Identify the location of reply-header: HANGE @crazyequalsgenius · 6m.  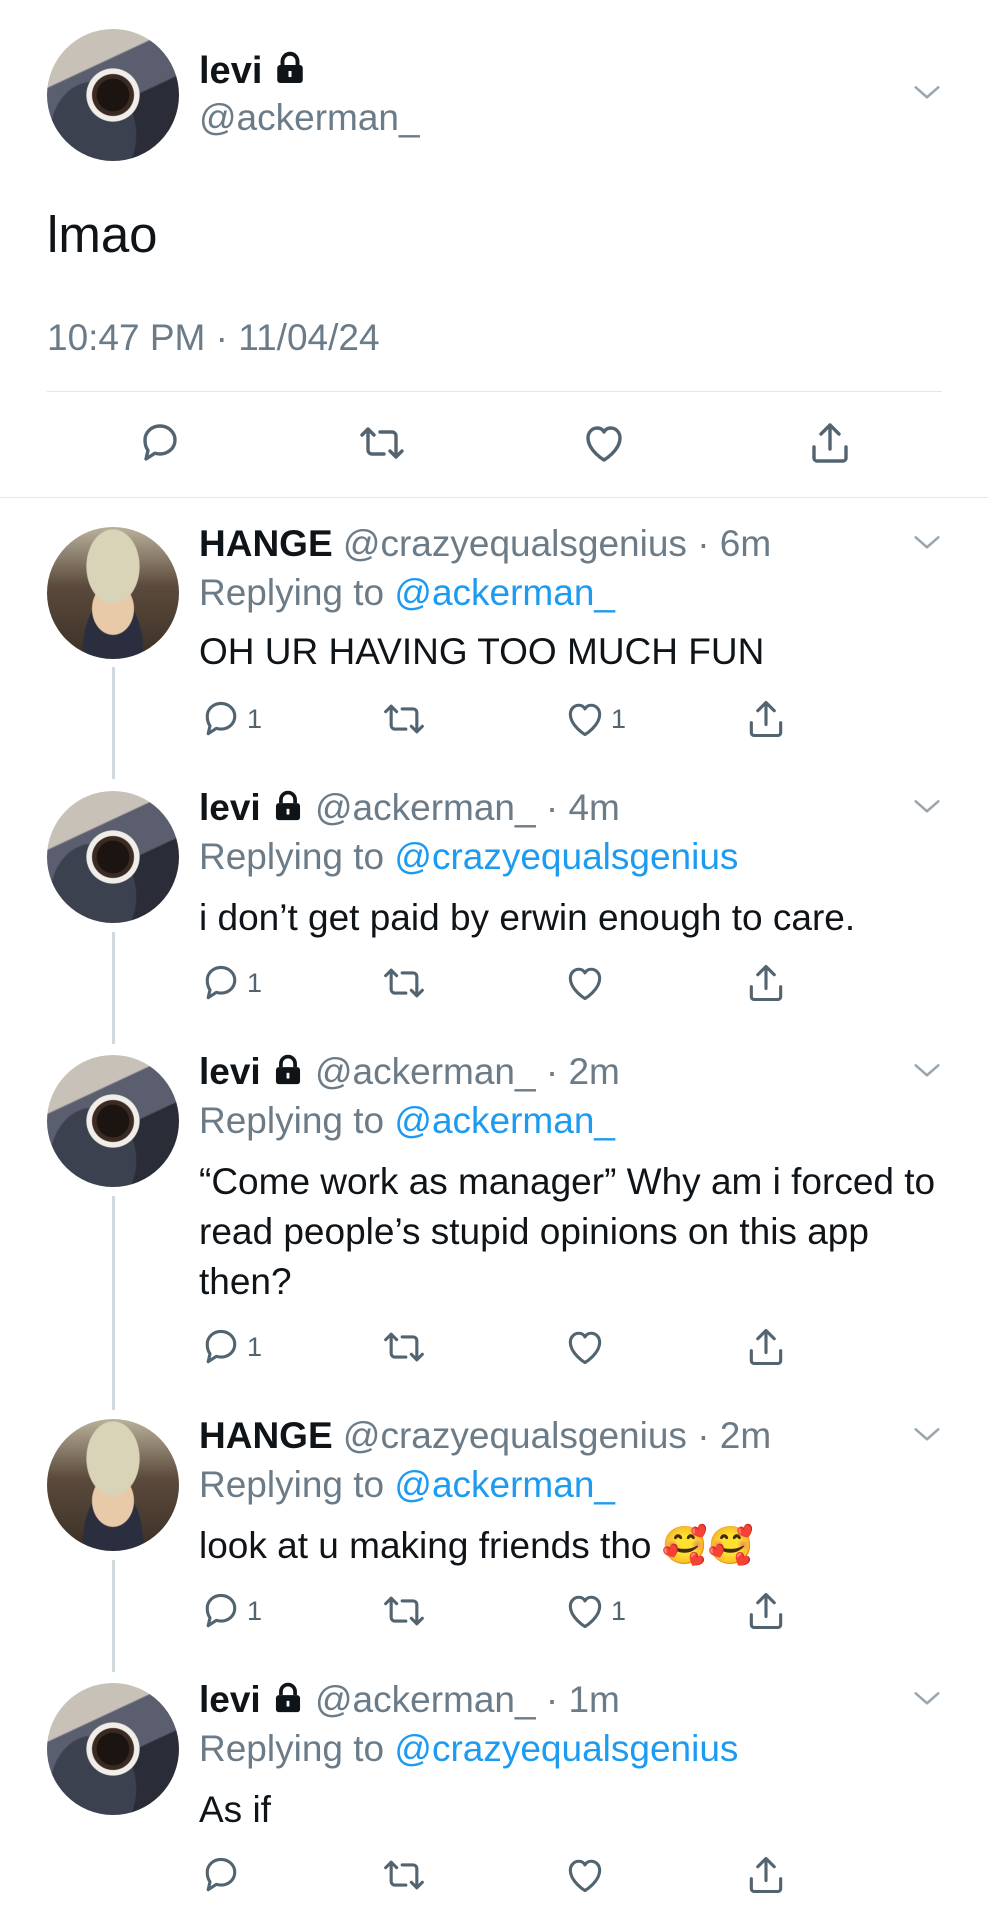
(485, 544).